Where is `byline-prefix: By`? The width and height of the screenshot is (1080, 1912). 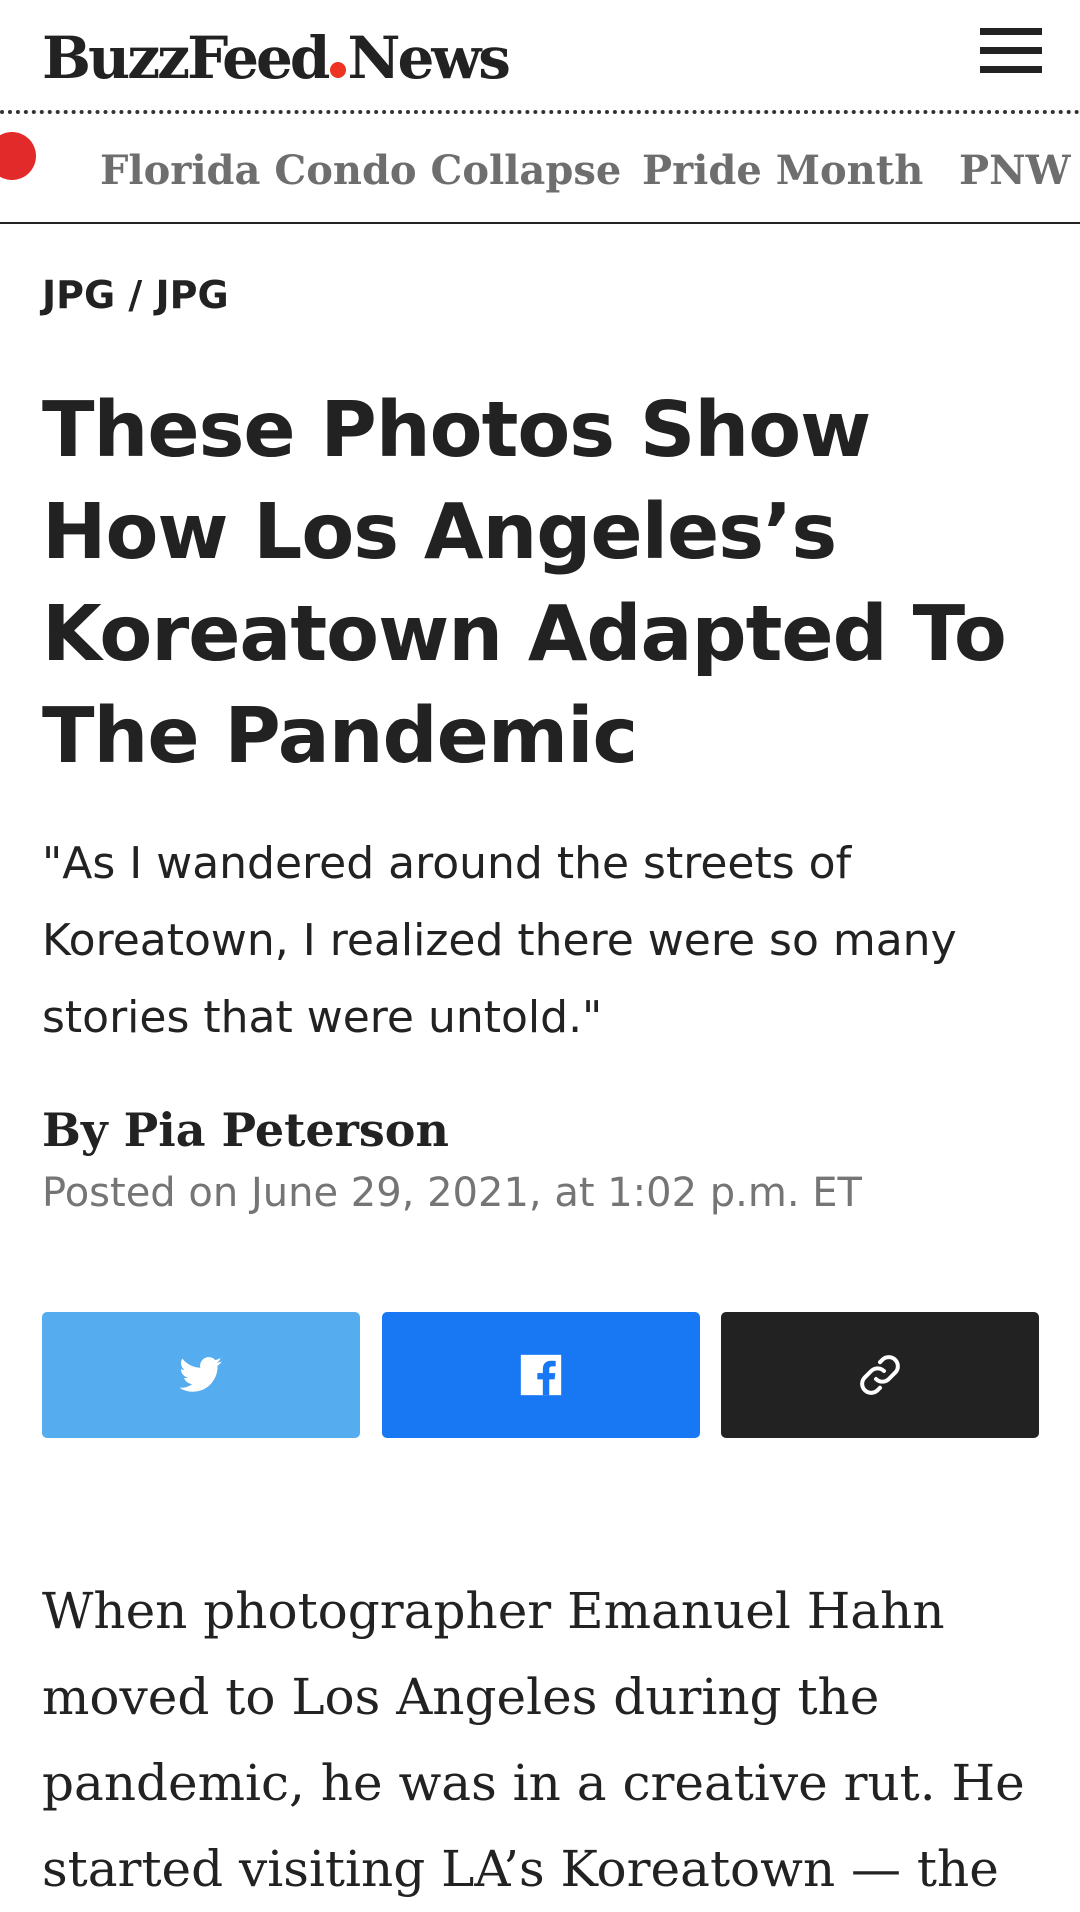
byline-prefix: By is located at coordinates (75, 1130).